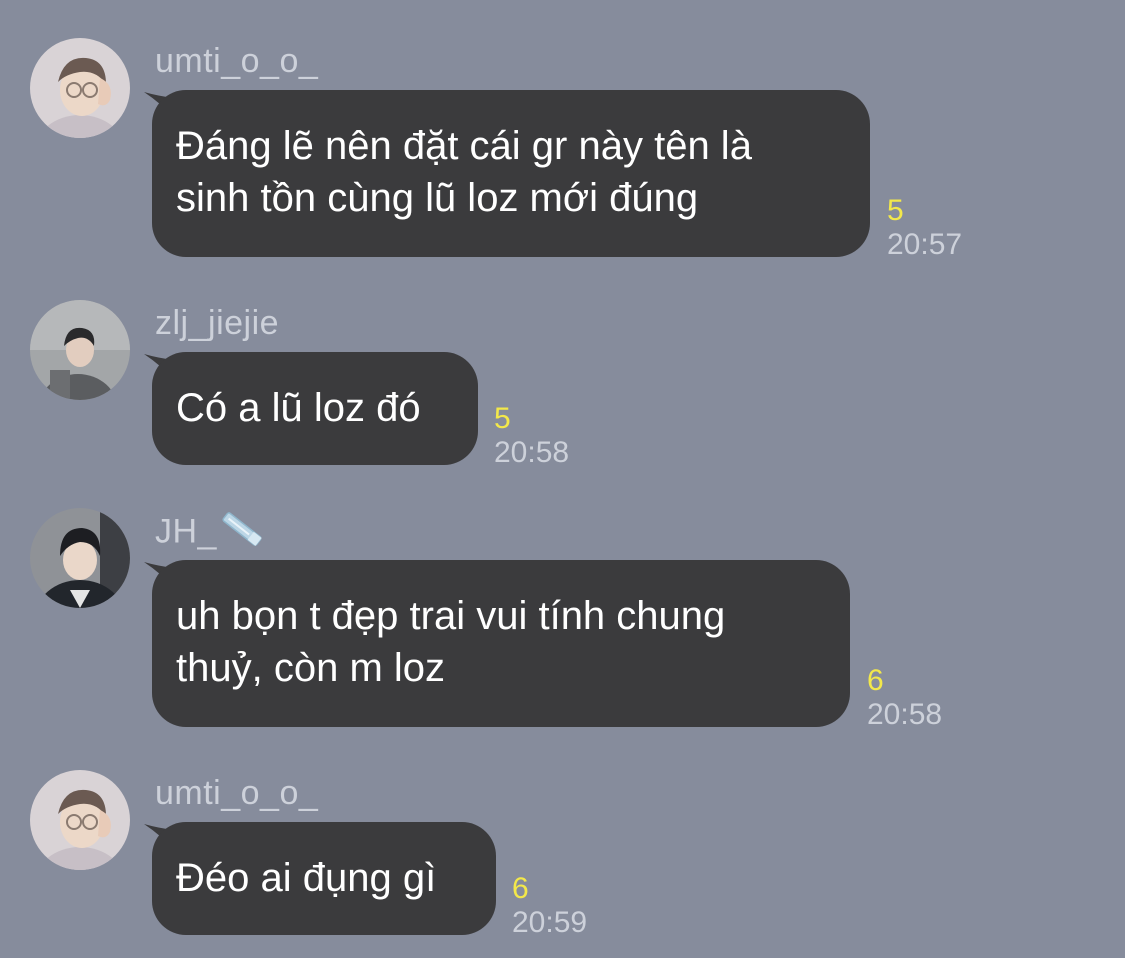 The height and width of the screenshot is (958, 1125). I want to click on message-meta: 6 20:59, so click(549, 906).